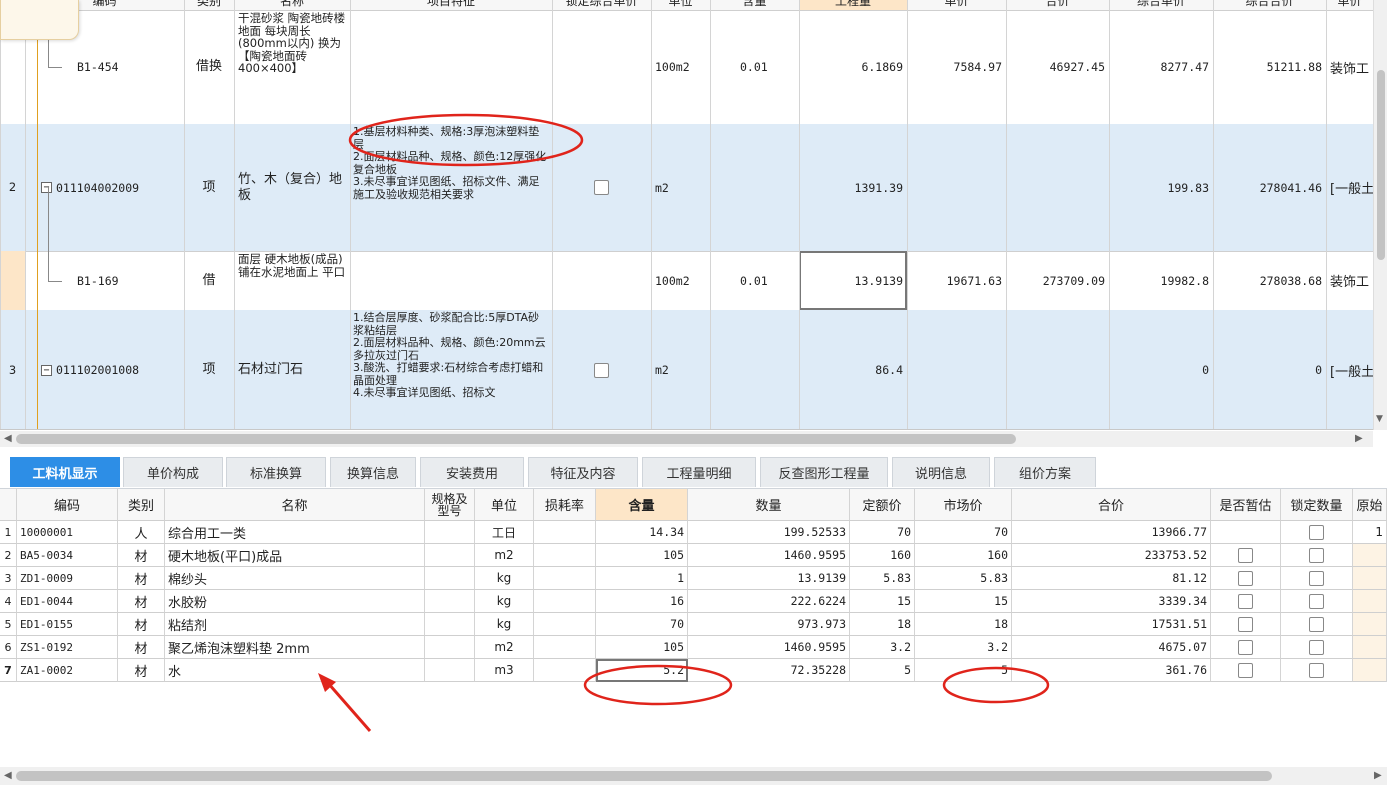 The height and width of the screenshot is (785, 1387). What do you see at coordinates (141, 505) in the screenshot?
I see `column-header: 类别` at bounding box center [141, 505].